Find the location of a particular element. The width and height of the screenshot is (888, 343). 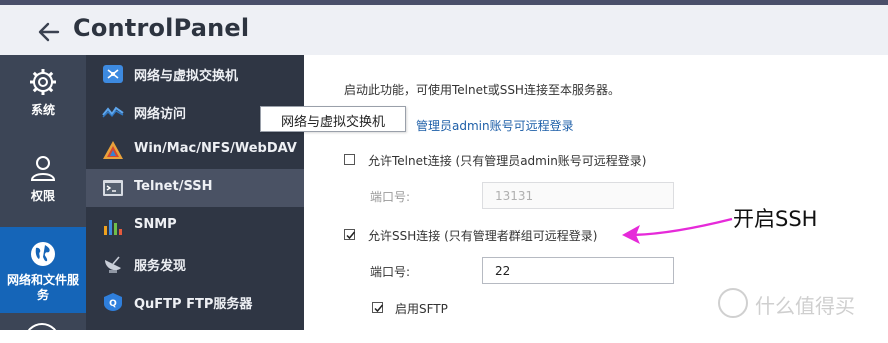

rail-item-system: 系统 is located at coordinates (43, 102).